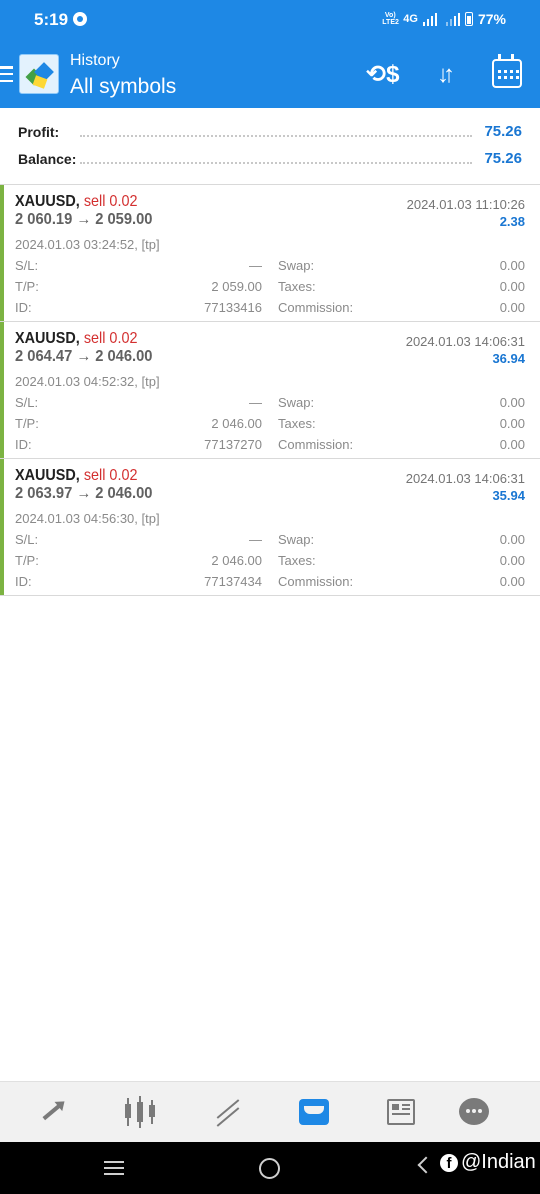 This screenshot has height=1194, width=540. What do you see at coordinates (498, 1162) in the screenshot?
I see `watermark-text: @Indian` at bounding box center [498, 1162].